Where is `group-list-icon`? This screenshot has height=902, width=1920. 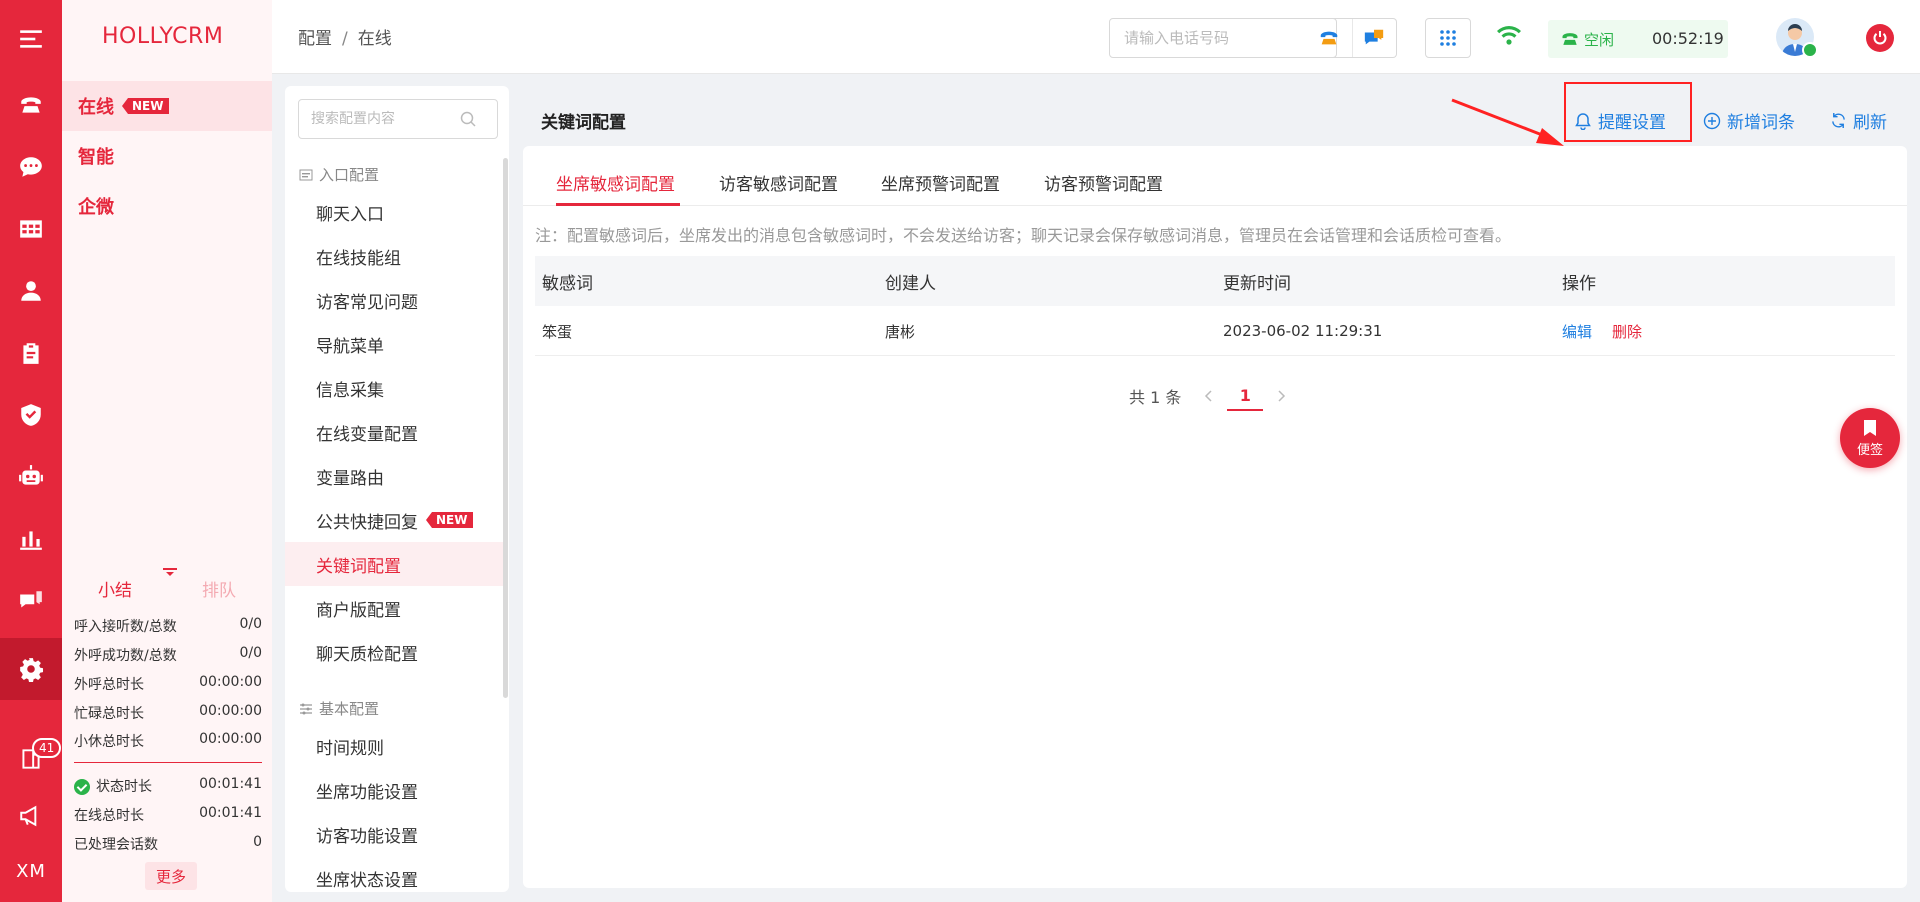 group-list-icon is located at coordinates (306, 174).